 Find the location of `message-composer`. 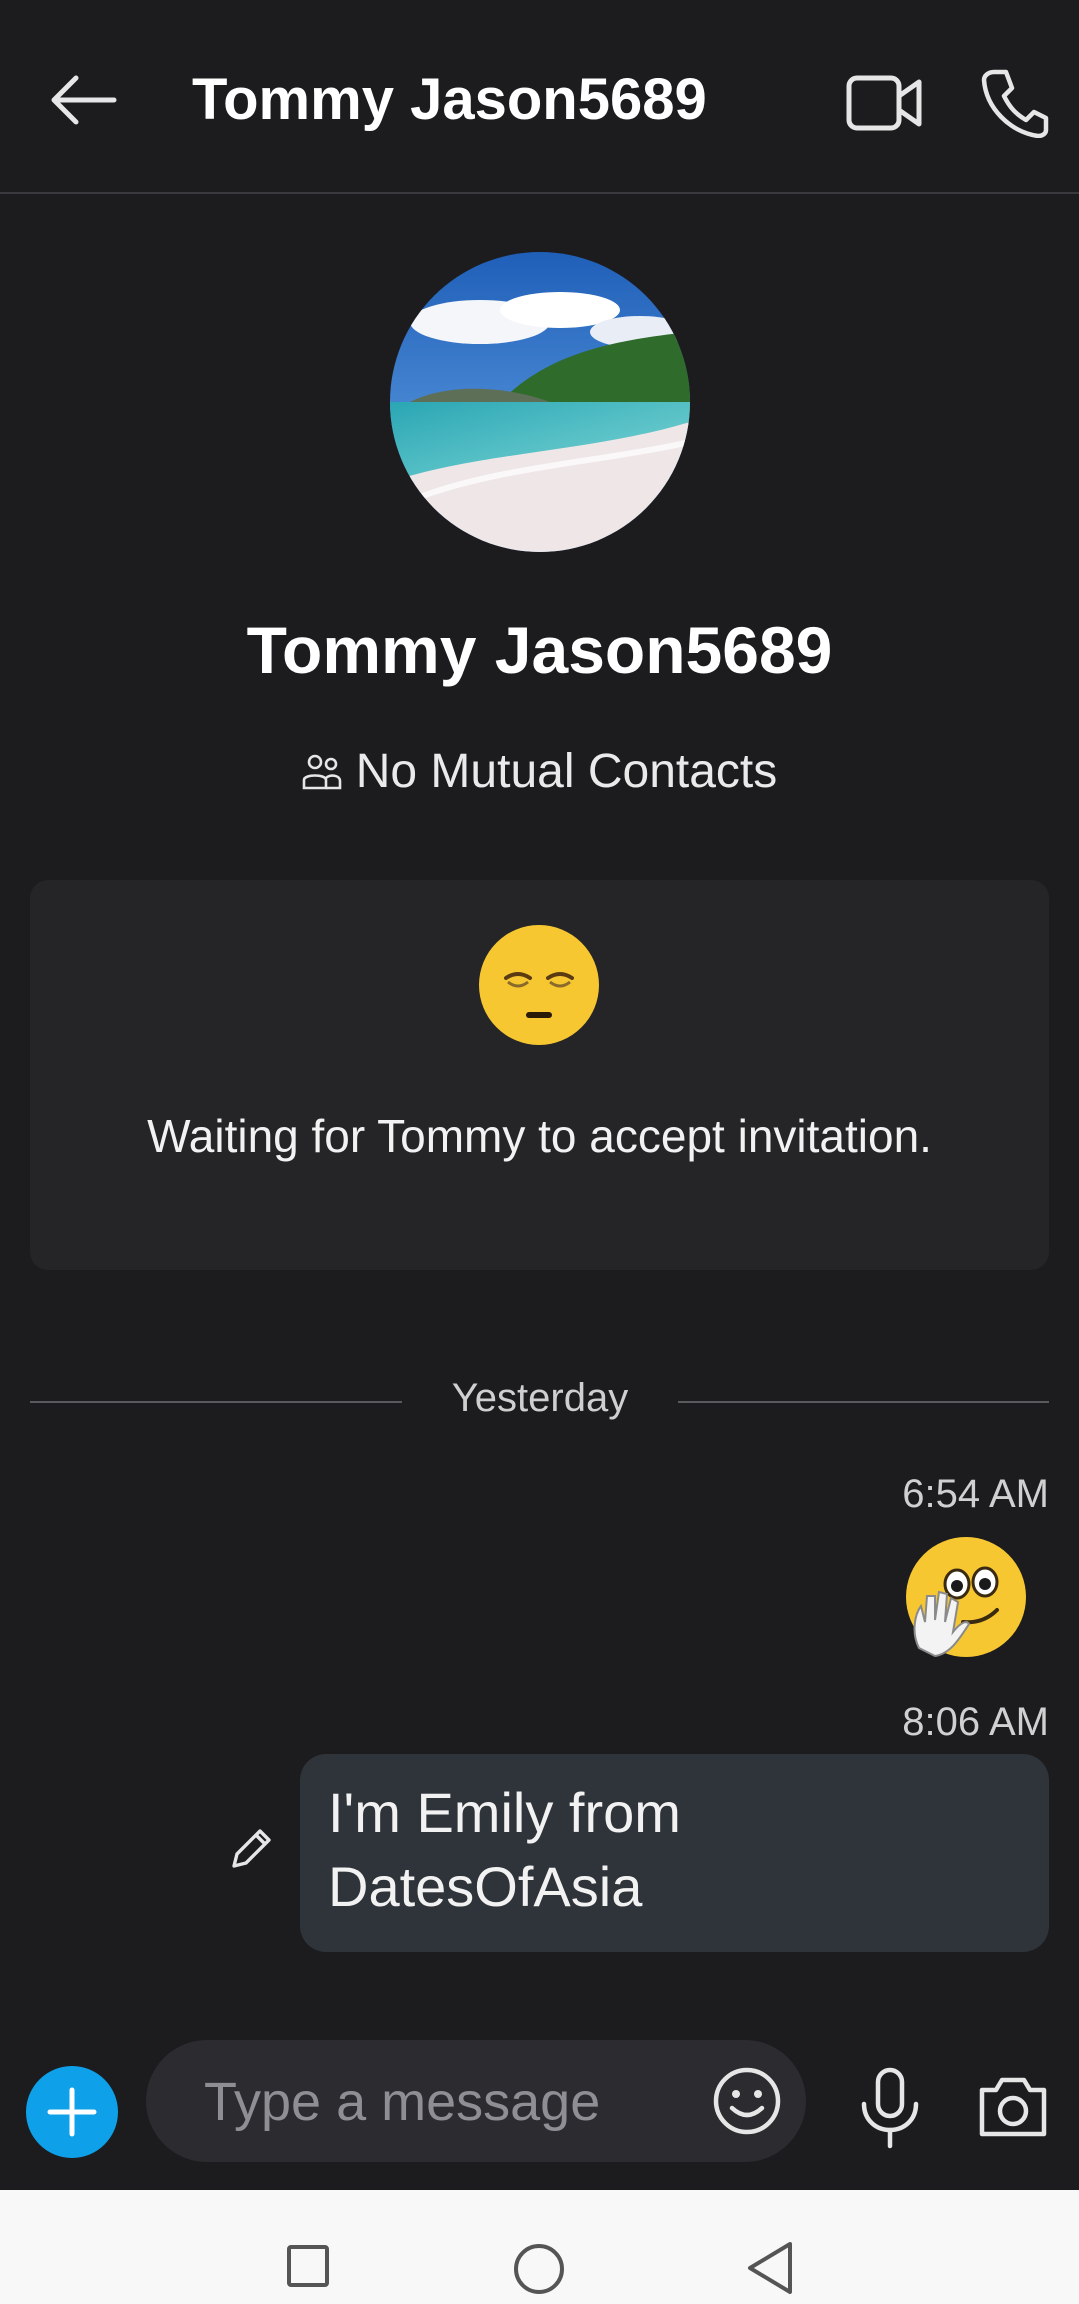

message-composer is located at coordinates (476, 2101).